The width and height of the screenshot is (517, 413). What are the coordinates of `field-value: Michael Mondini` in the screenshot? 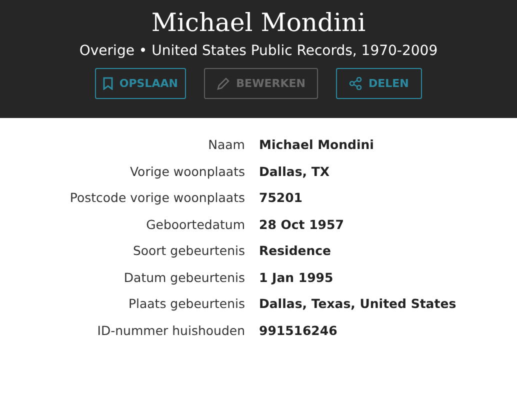 It's located at (317, 145).